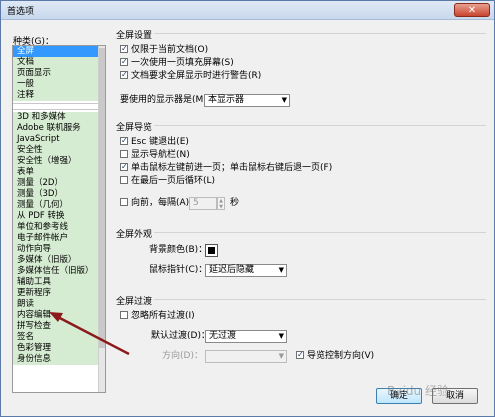 This screenshot has height=417, width=495. Describe the element at coordinates (223, 336) in the screenshot. I see `select-value: 无过渡` at that location.